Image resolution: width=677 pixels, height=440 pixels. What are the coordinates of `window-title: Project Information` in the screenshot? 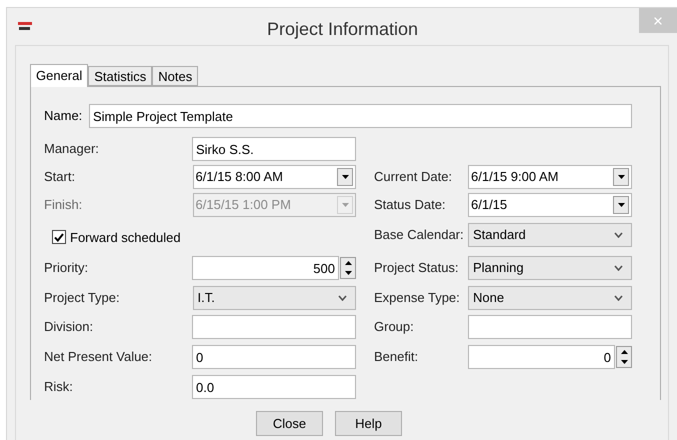 It's located at (342, 29).